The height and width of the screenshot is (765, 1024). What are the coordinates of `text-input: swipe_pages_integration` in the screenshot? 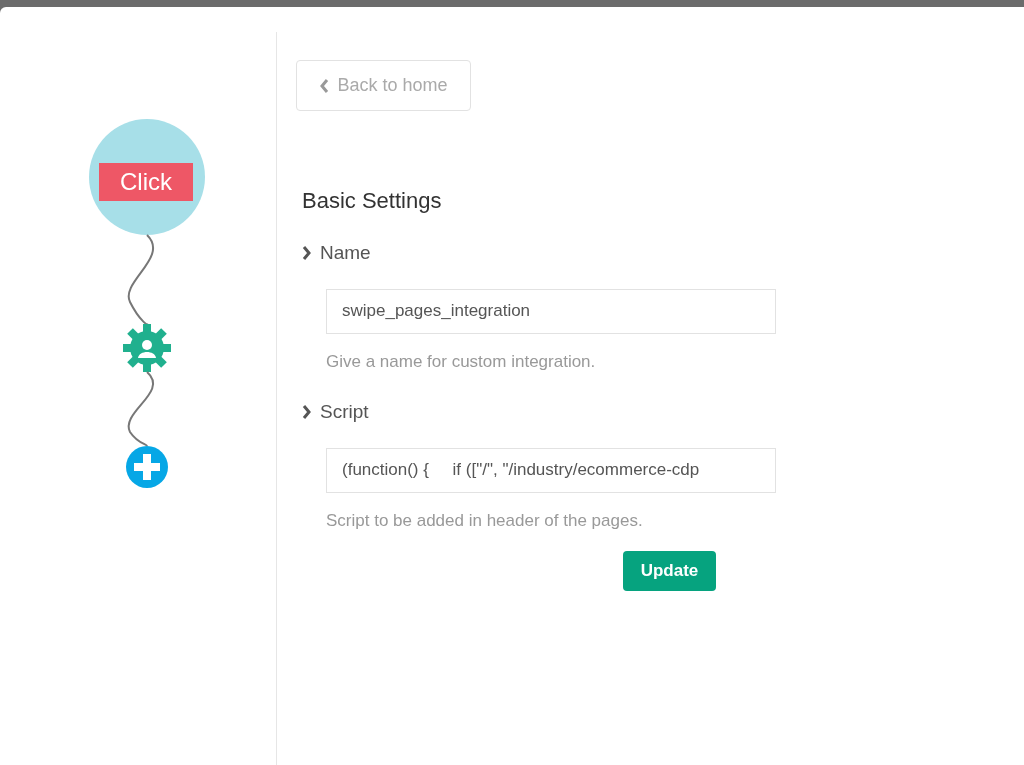 It's located at (551, 311).